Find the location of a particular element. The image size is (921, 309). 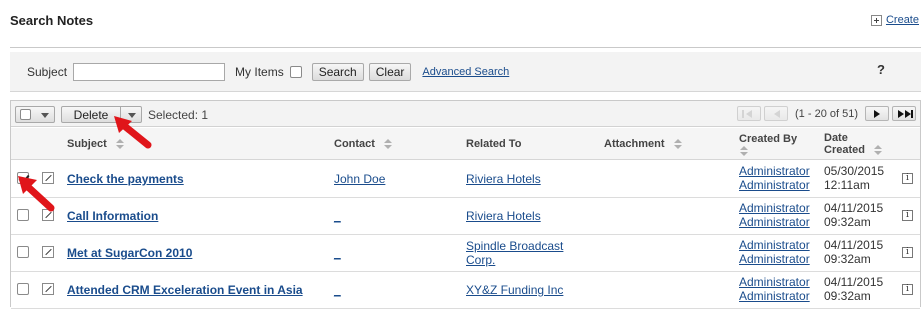

next-page-button is located at coordinates (877, 113).